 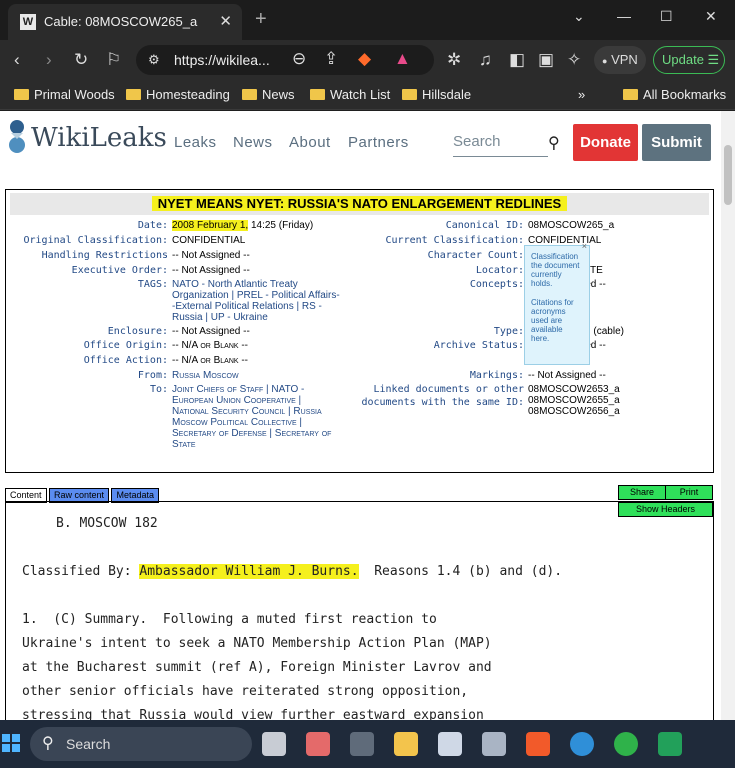 What do you see at coordinates (299, 59) in the screenshot?
I see `zoom-icon: ⊖` at bounding box center [299, 59].